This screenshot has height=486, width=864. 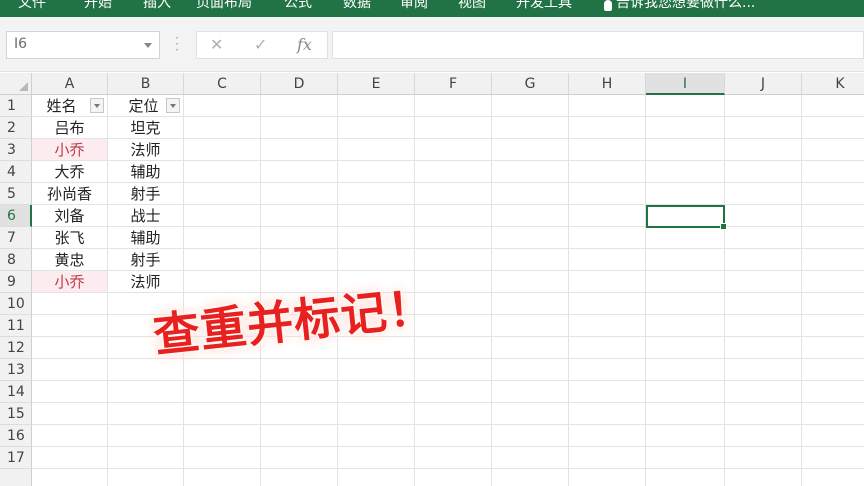 I want to click on row-header-2: 2, so click(x=16, y=128).